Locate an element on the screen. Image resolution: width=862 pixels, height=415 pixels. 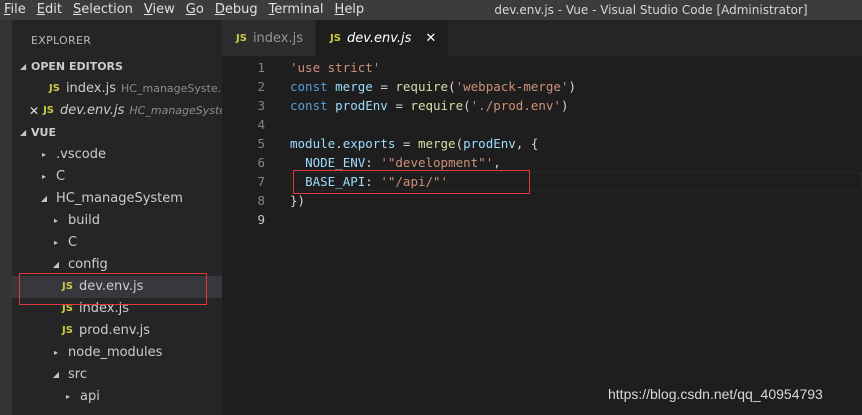
annotation-box-code is located at coordinates (411, 182).